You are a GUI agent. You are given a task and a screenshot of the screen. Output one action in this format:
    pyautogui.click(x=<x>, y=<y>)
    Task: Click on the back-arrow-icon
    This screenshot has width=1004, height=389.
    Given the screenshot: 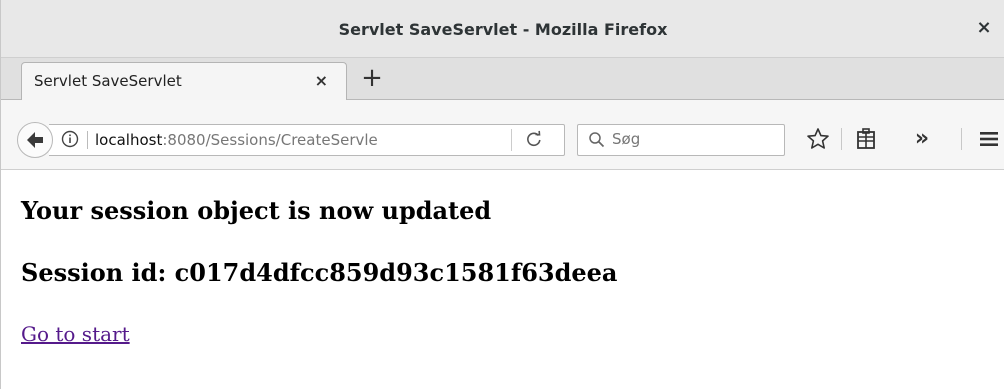 What is the action you would take?
    pyautogui.click(x=35, y=140)
    